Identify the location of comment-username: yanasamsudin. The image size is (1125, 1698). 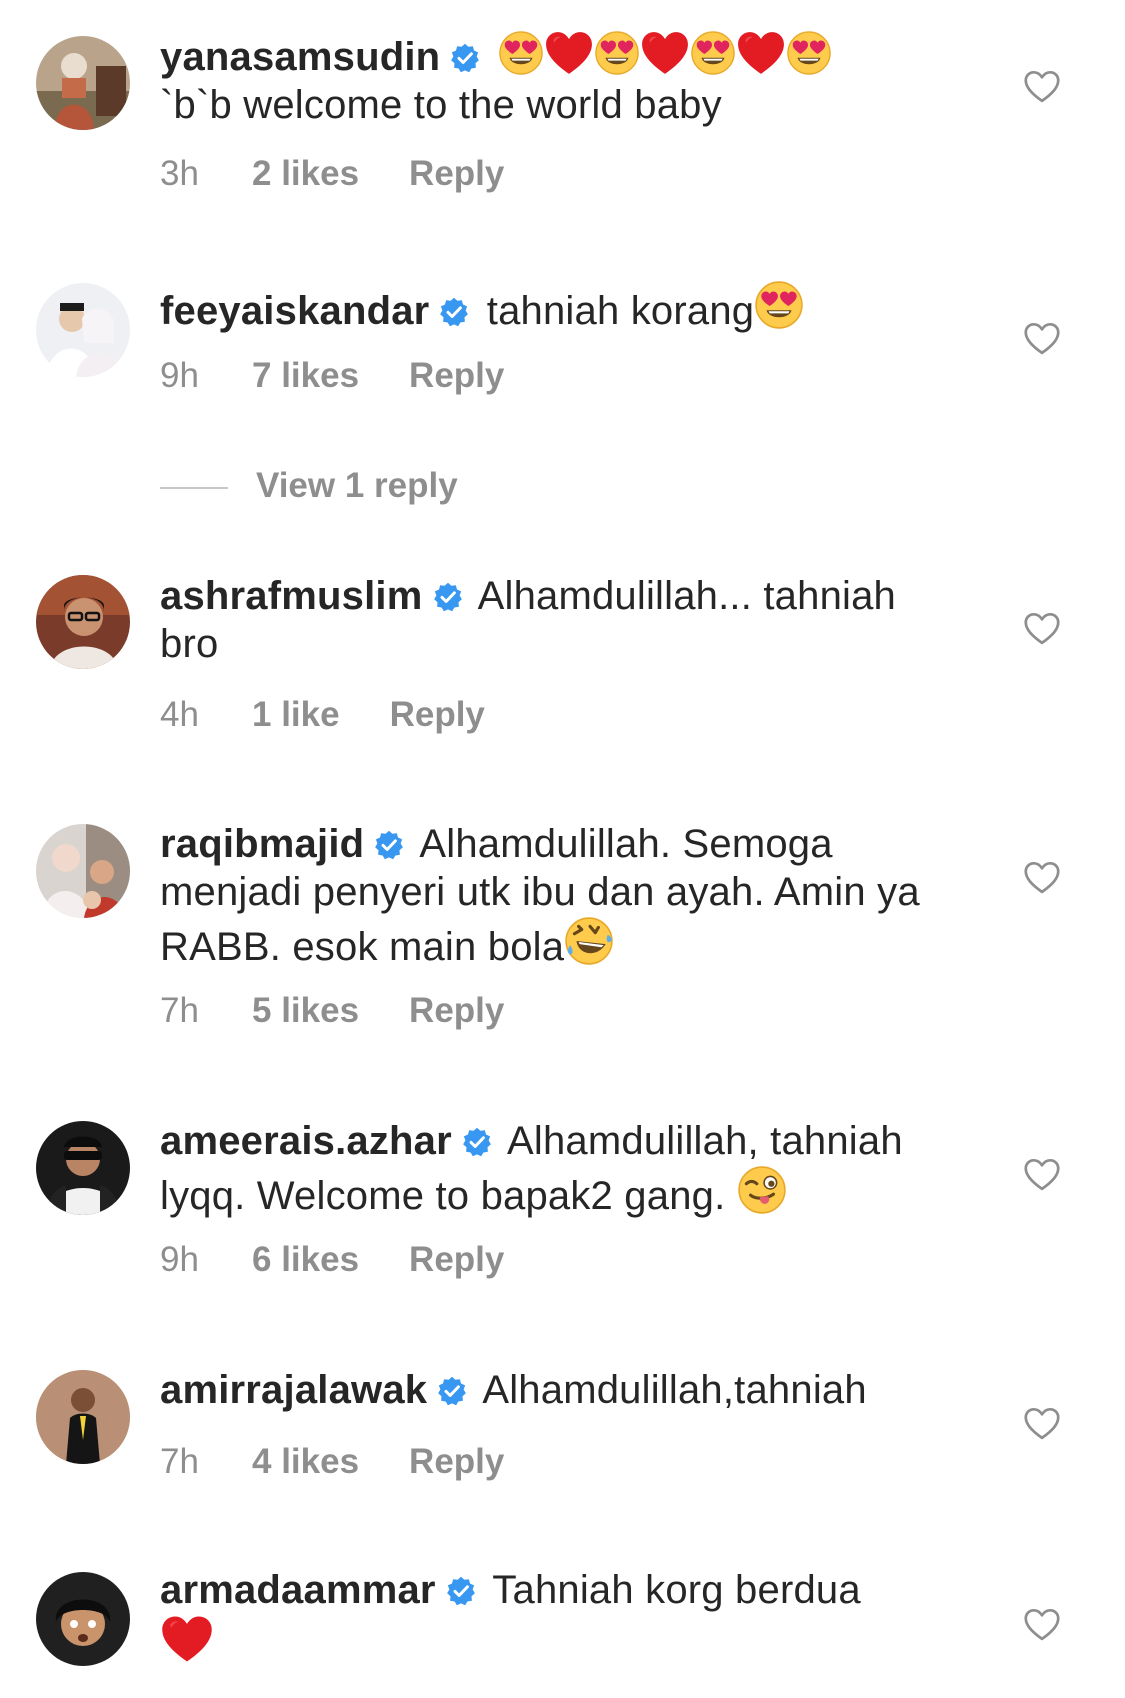
(300, 57).